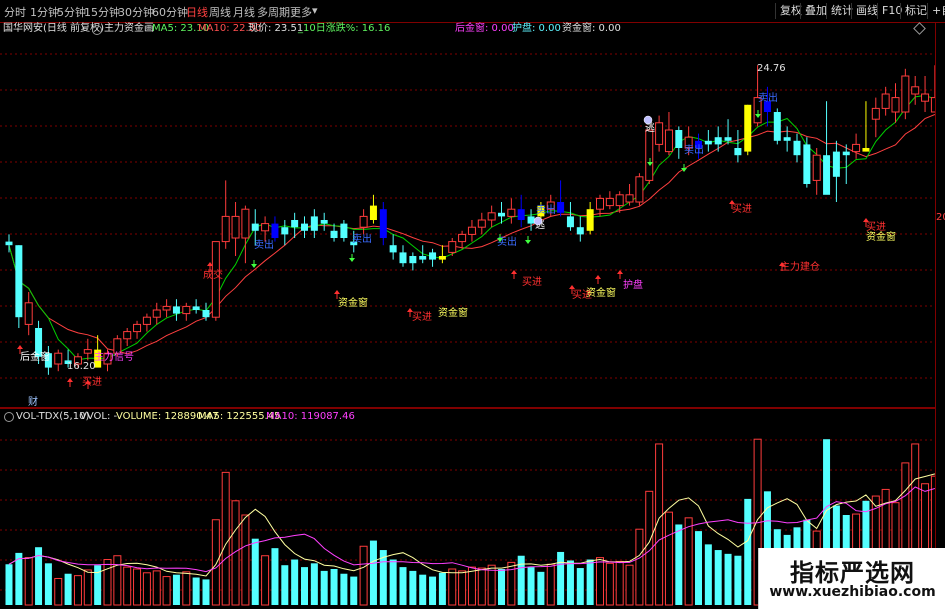 The width and height of the screenshot is (945, 609). I want to click on vol-indicator-name: VOL-TDX(5,10), so click(52, 416).